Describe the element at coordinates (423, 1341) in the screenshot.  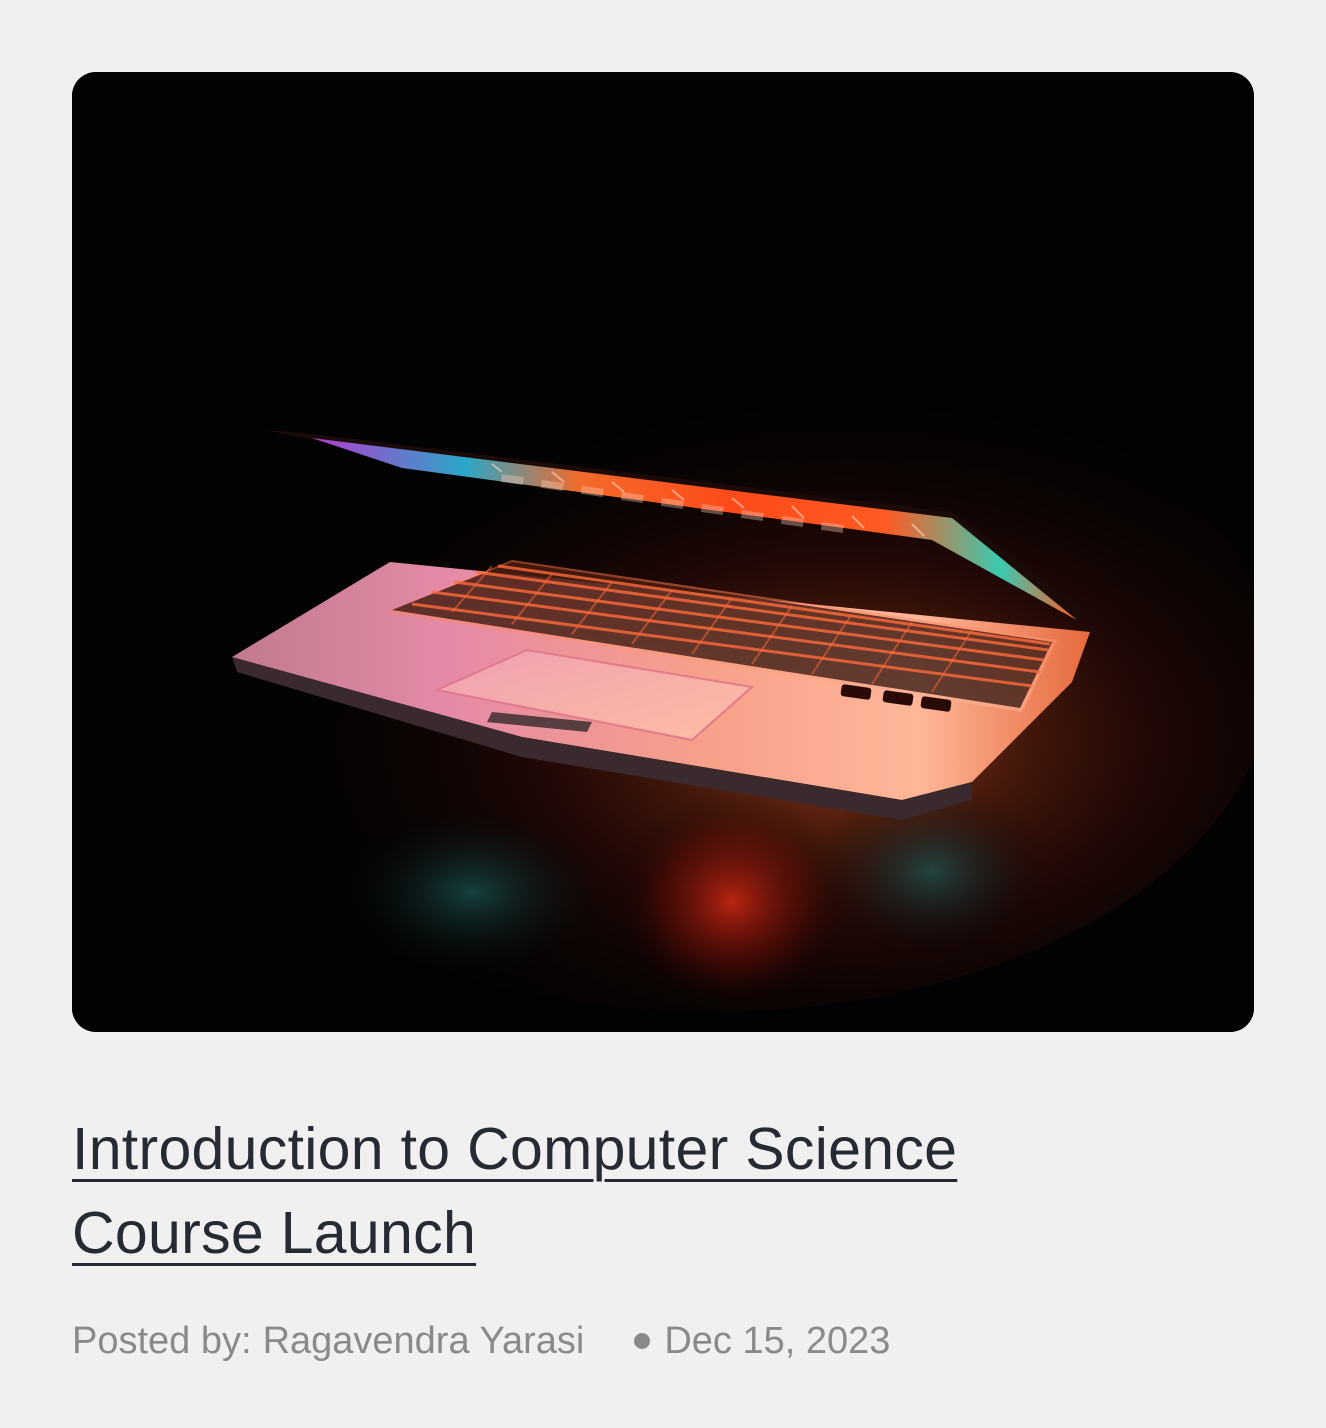
I see `author-name: Ragavendra Yarasi` at that location.